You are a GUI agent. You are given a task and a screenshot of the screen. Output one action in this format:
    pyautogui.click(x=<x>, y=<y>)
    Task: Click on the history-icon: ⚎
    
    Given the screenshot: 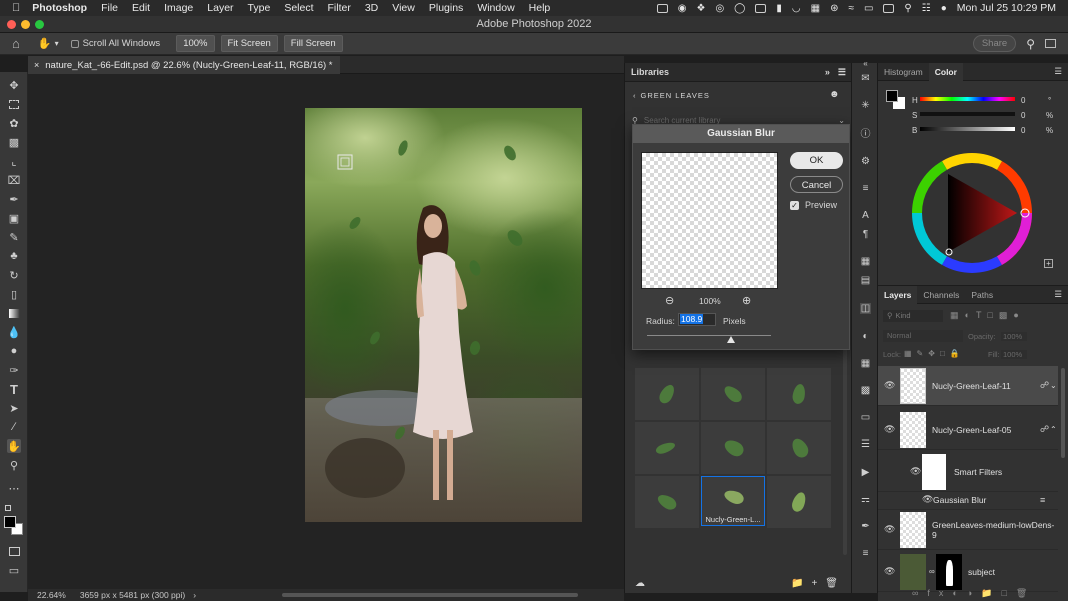 What is the action you would take?
    pyautogui.click(x=865, y=499)
    